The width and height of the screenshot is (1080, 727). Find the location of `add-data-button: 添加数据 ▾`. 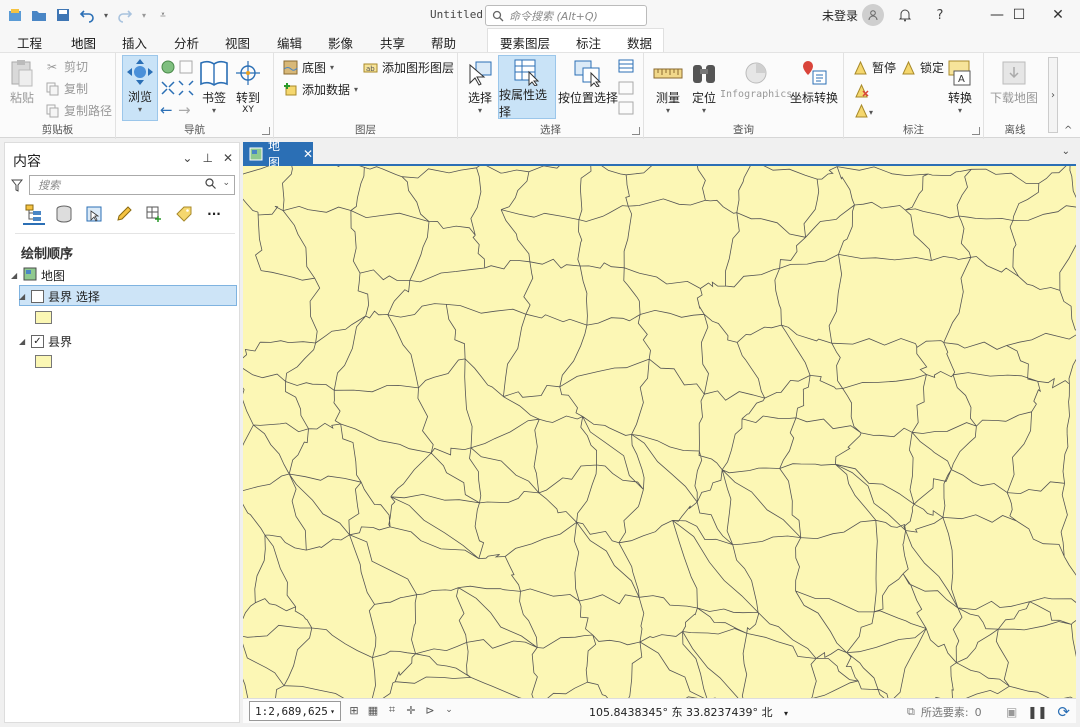

add-data-button: 添加数据 ▾ is located at coordinates (320, 89).